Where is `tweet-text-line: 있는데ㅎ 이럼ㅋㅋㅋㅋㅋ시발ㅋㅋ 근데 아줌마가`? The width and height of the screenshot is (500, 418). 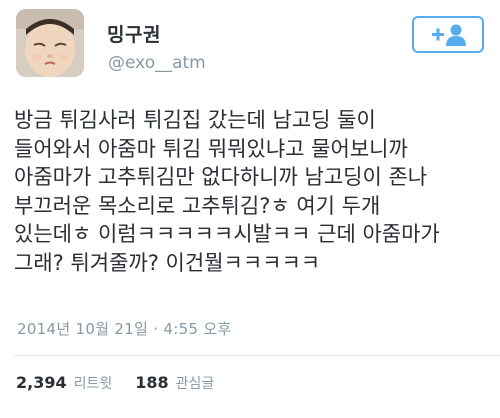
tweet-text-line: 있는데ㅎ 이럼ㅋㅋㅋㅋㅋ시발ㅋㅋ 근데 아줌마가 is located at coordinates (227, 234).